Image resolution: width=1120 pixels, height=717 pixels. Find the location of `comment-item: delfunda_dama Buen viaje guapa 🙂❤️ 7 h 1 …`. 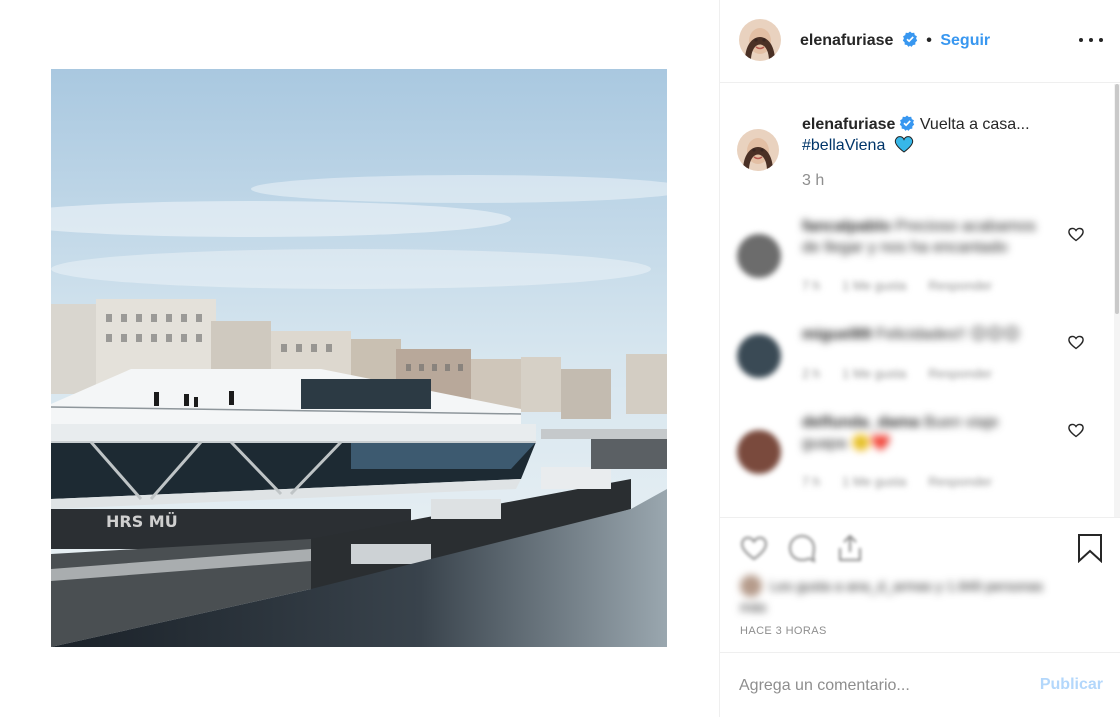

comment-item: delfunda_dama Buen viaje guapa 🙂❤️ 7 h 1 … is located at coordinates (920, 455).